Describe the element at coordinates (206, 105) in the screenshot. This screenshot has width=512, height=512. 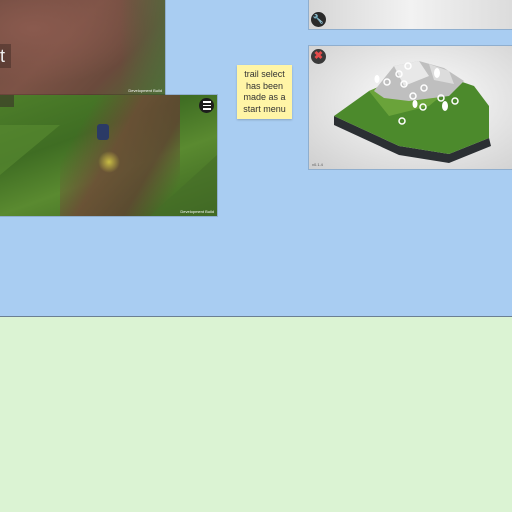
I see `hamburger-menu-icon` at that location.